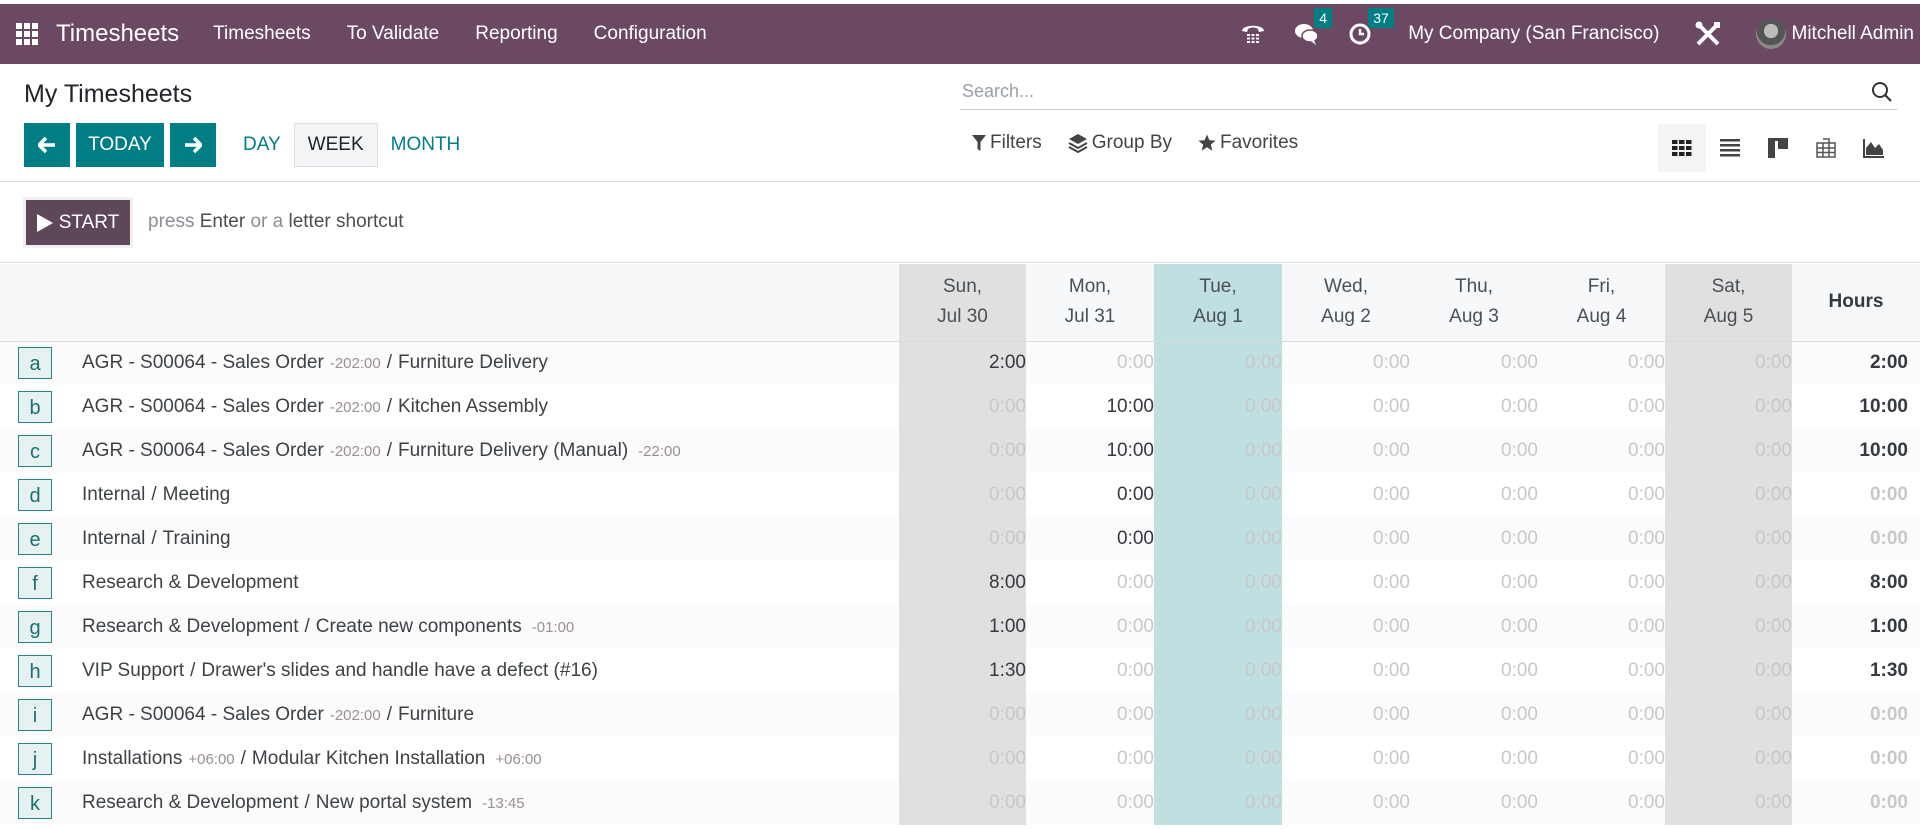  What do you see at coordinates (28, 34) in the screenshot?
I see `app-menu-icon` at bounding box center [28, 34].